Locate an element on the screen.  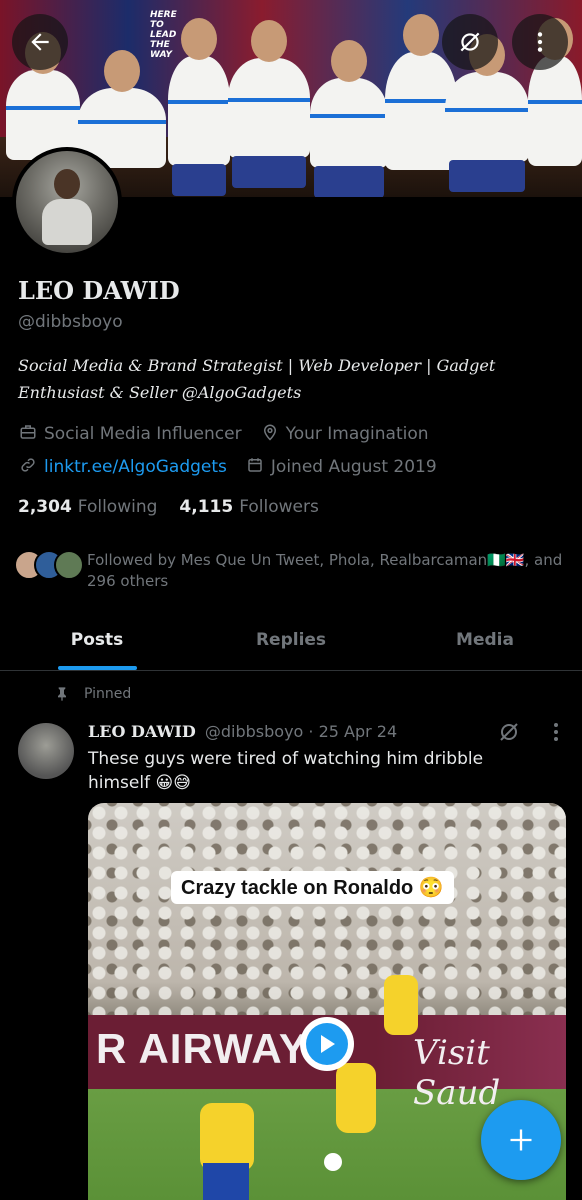
follow-counts: 2,304 Following 4,115 Followers is located at coordinates (168, 507).